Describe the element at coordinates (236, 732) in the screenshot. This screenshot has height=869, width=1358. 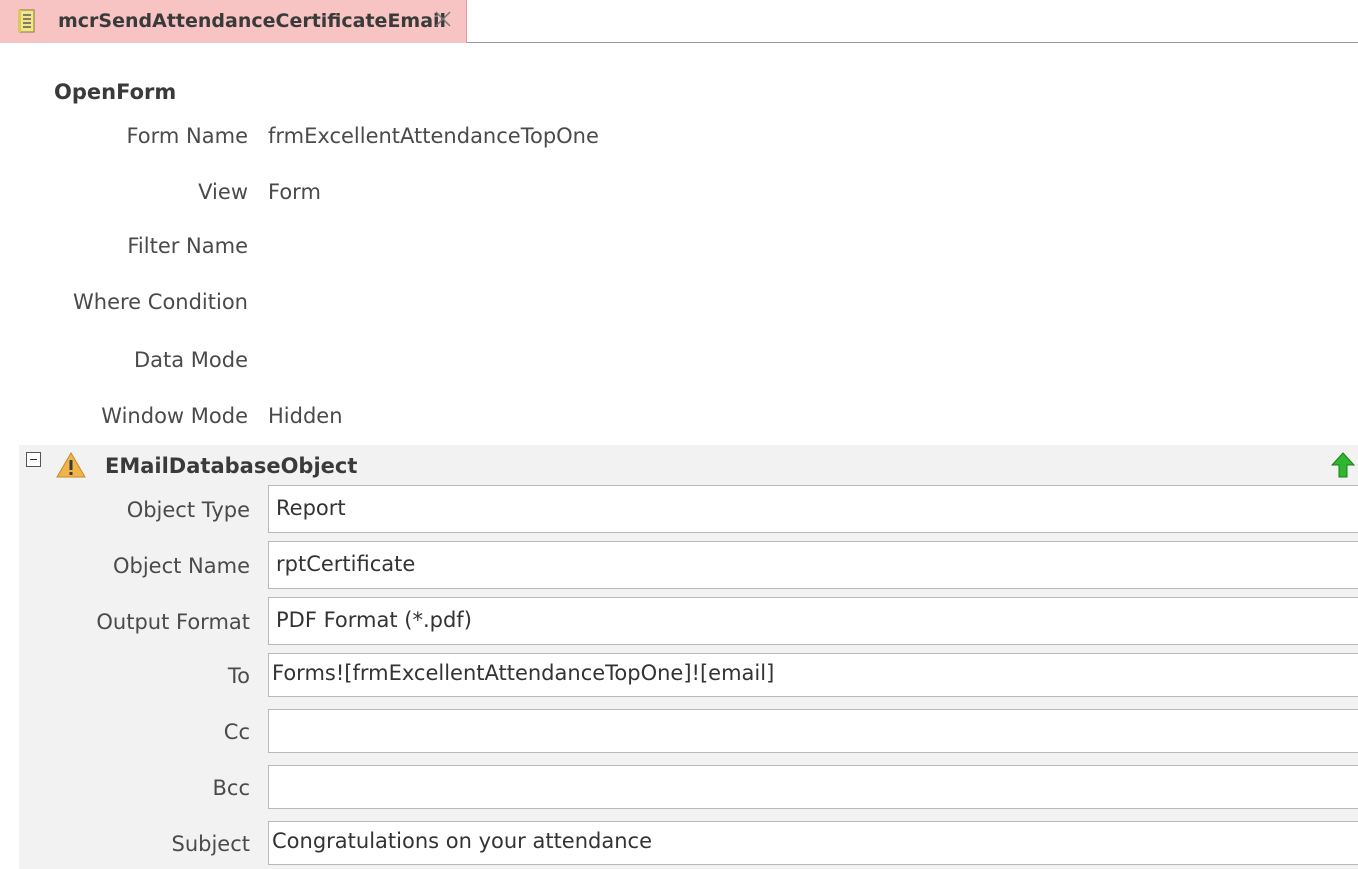
I see `arg-label-cc: Cc` at that location.